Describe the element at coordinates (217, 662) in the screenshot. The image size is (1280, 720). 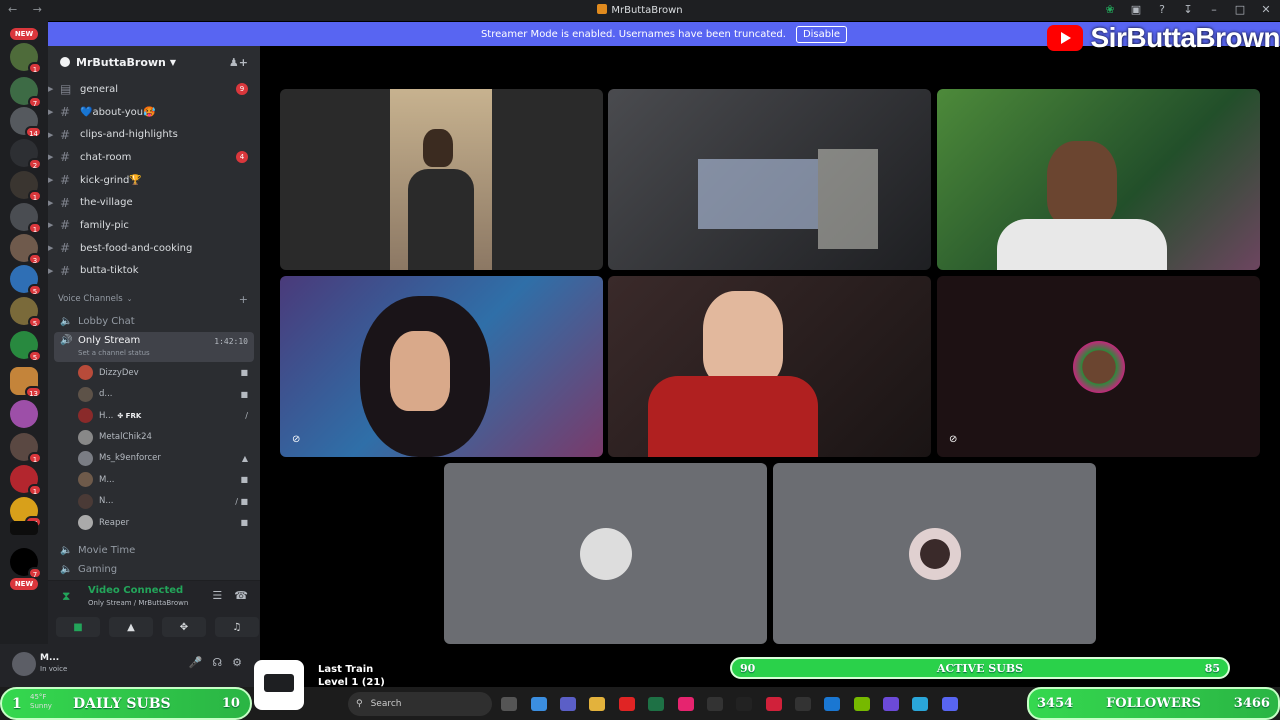
I see `headphones-icon: ☊` at that location.